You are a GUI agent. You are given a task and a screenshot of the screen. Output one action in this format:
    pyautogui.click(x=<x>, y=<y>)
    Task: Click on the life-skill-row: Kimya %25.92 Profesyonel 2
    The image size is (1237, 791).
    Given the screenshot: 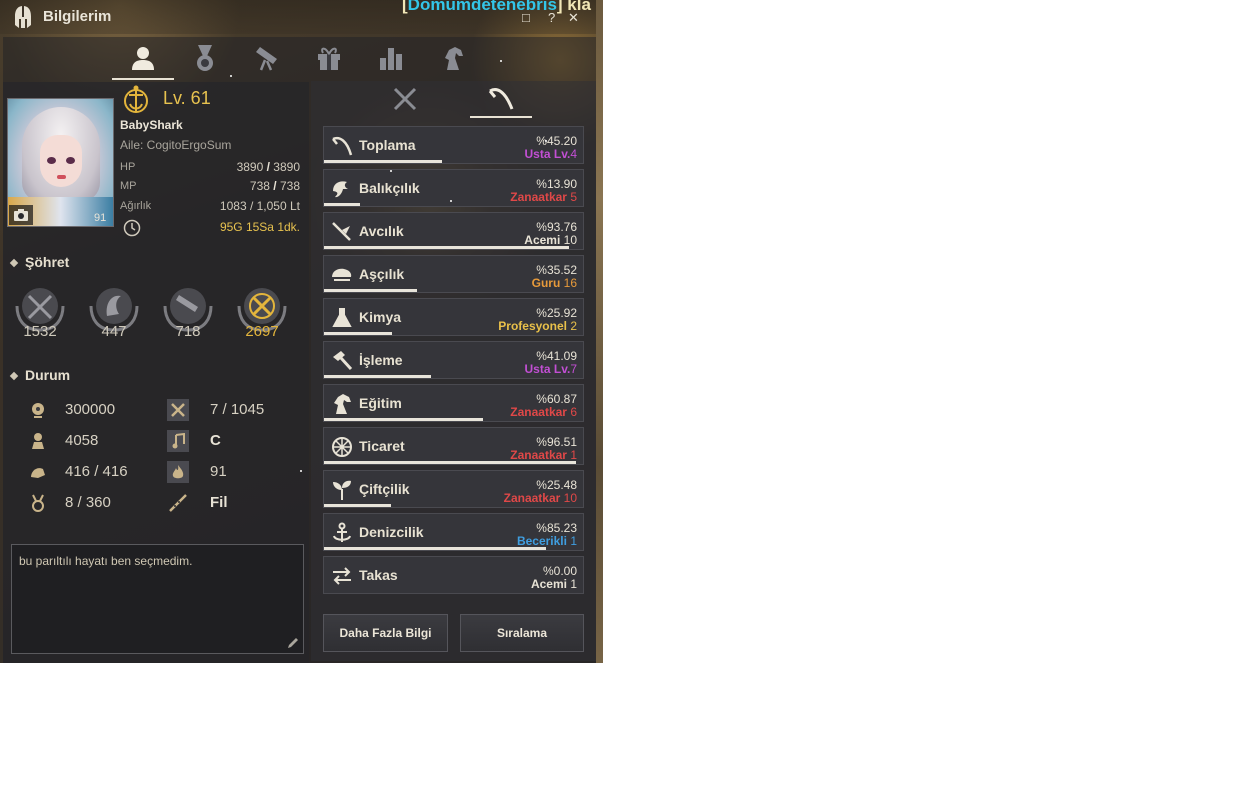 What is the action you would take?
    pyautogui.click(x=453, y=317)
    